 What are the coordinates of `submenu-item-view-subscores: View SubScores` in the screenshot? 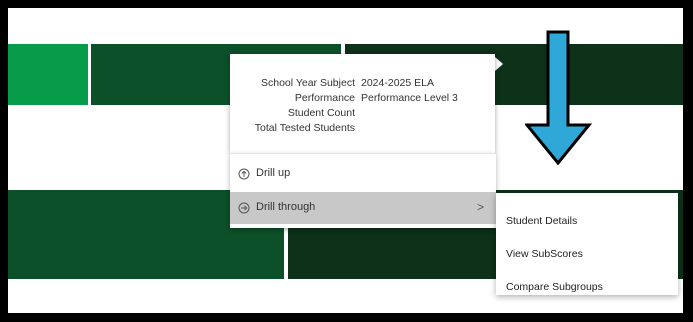 It's located at (544, 254).